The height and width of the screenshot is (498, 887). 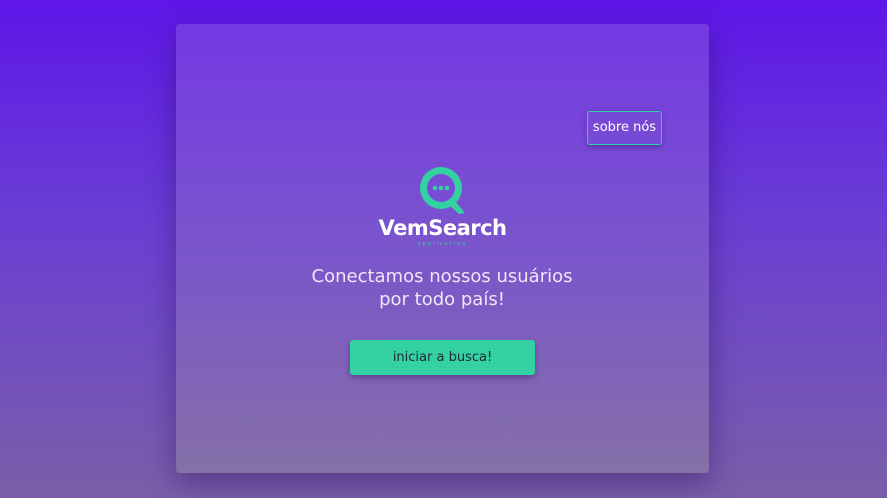 What do you see at coordinates (442, 244) in the screenshot?
I see `brand-subtitle: application` at bounding box center [442, 244].